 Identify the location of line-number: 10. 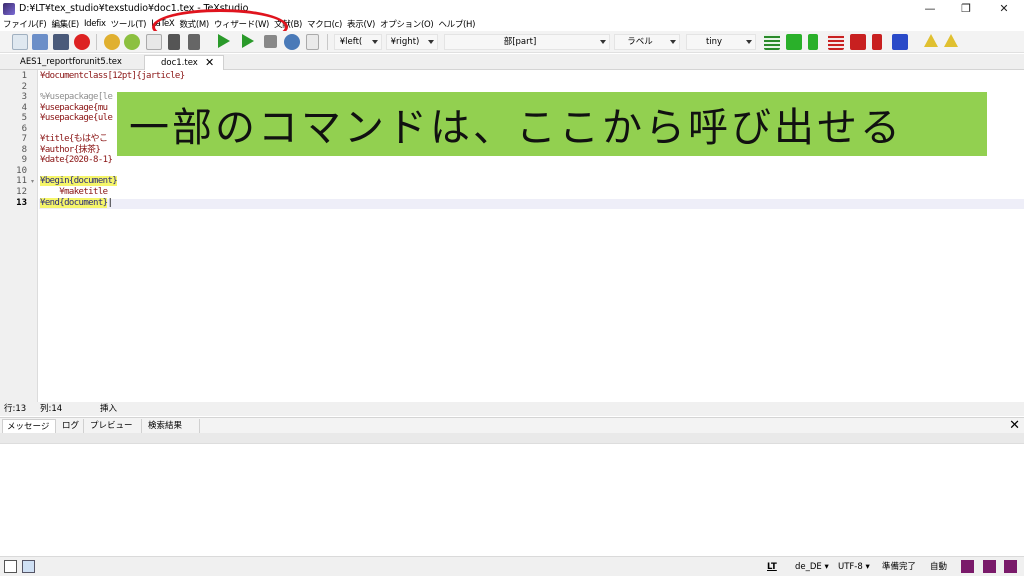
(21, 171).